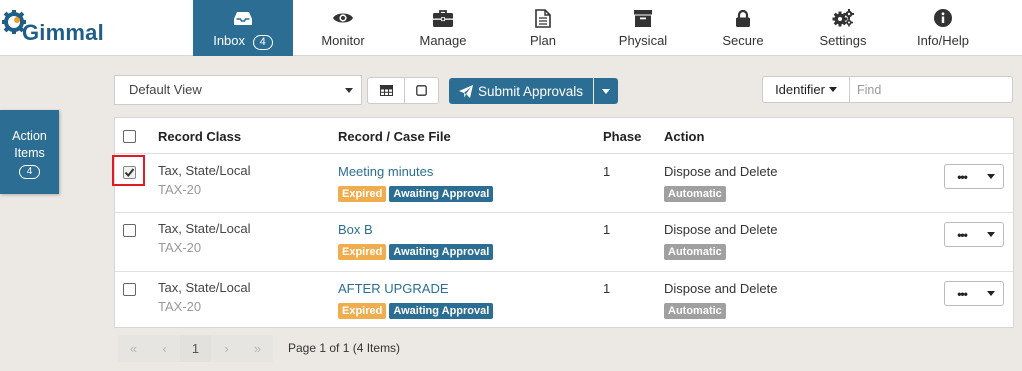 The image size is (1022, 371). What do you see at coordinates (95, 28) in the screenshot?
I see `gimmal-logo: Gimmal` at bounding box center [95, 28].